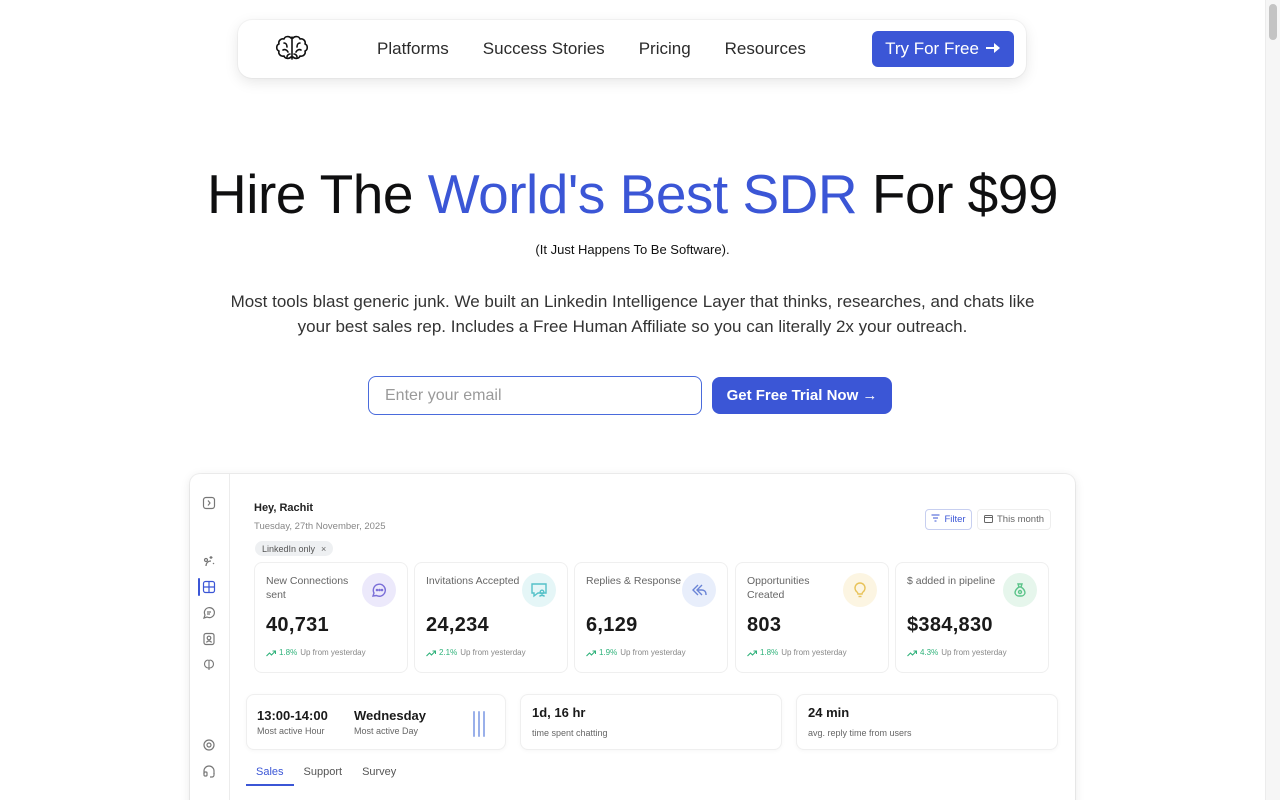 The height and width of the screenshot is (800, 1280). Describe the element at coordinates (289, 548) in the screenshot. I see `filter-chip-label: LinkedIn only` at that location.